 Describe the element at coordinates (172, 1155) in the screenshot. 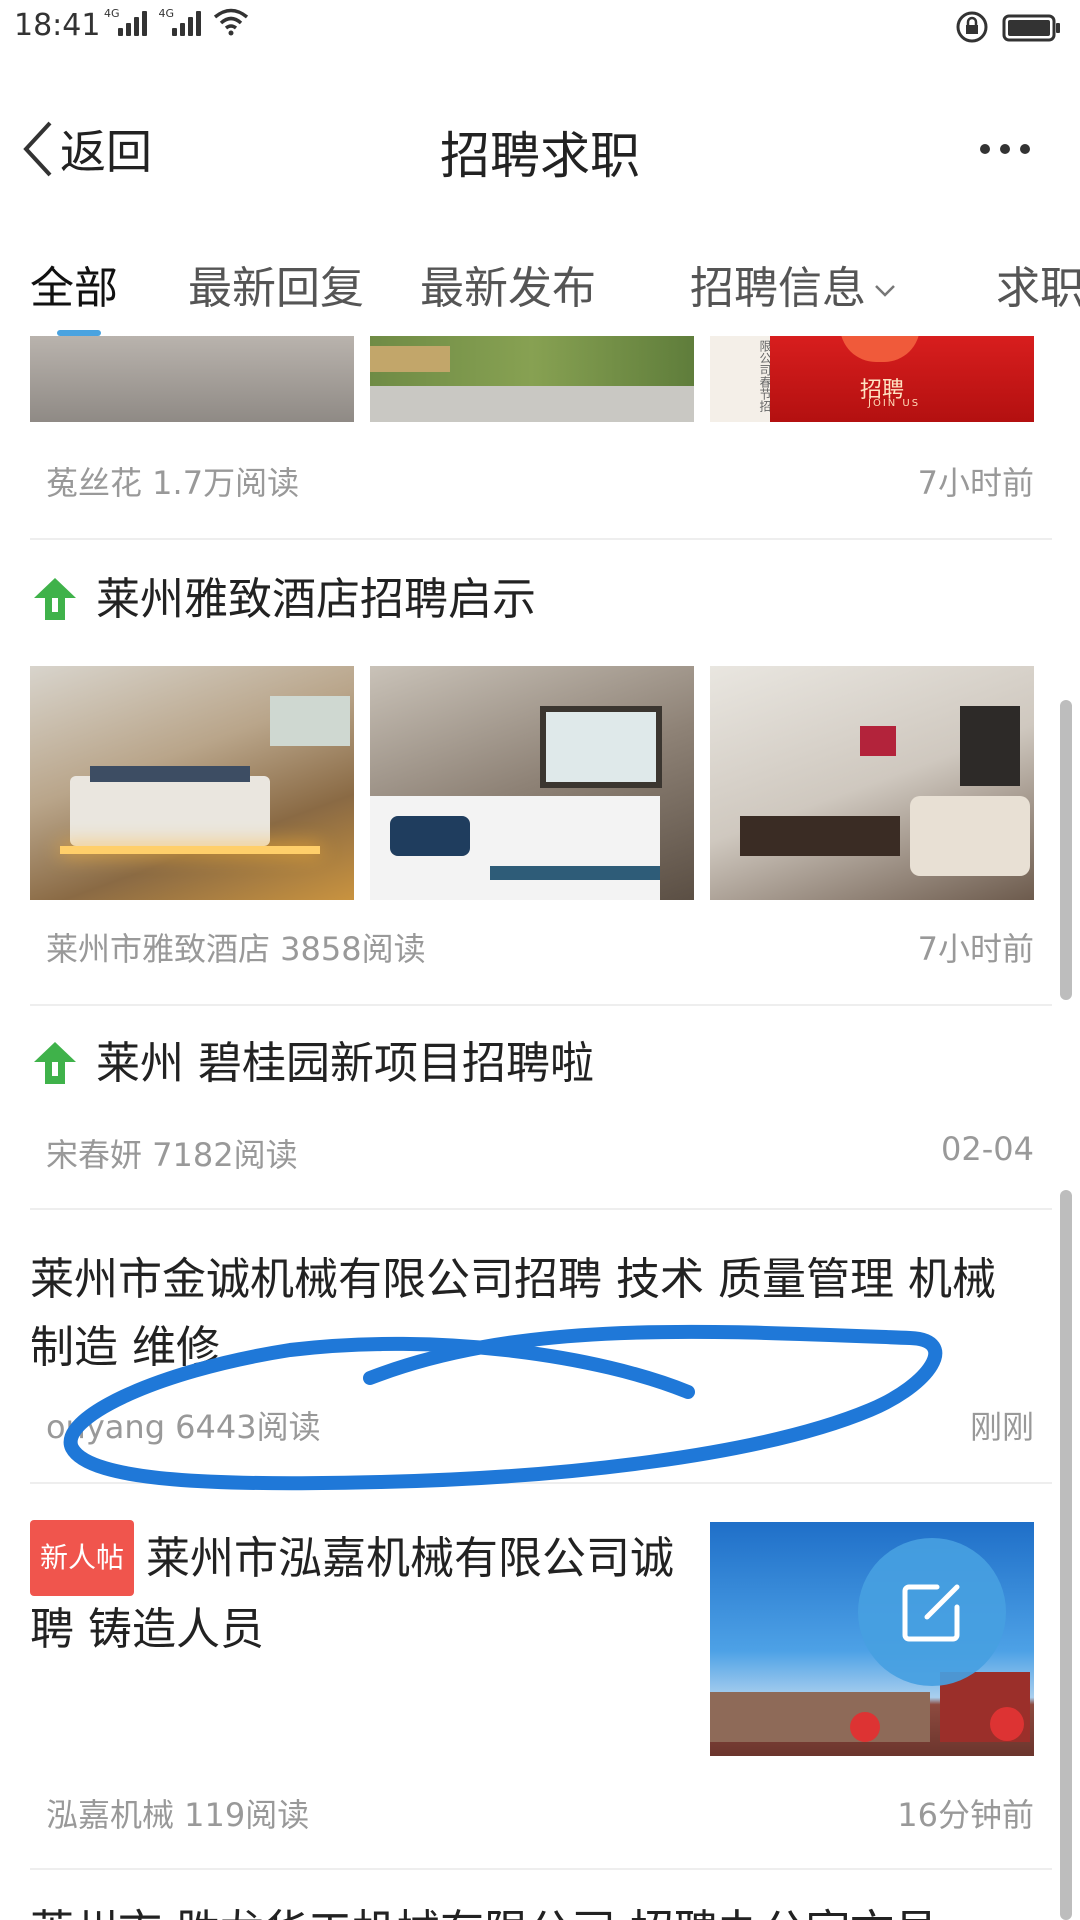

I see `post-author-reads: 宋春妍 7182阅读` at that location.